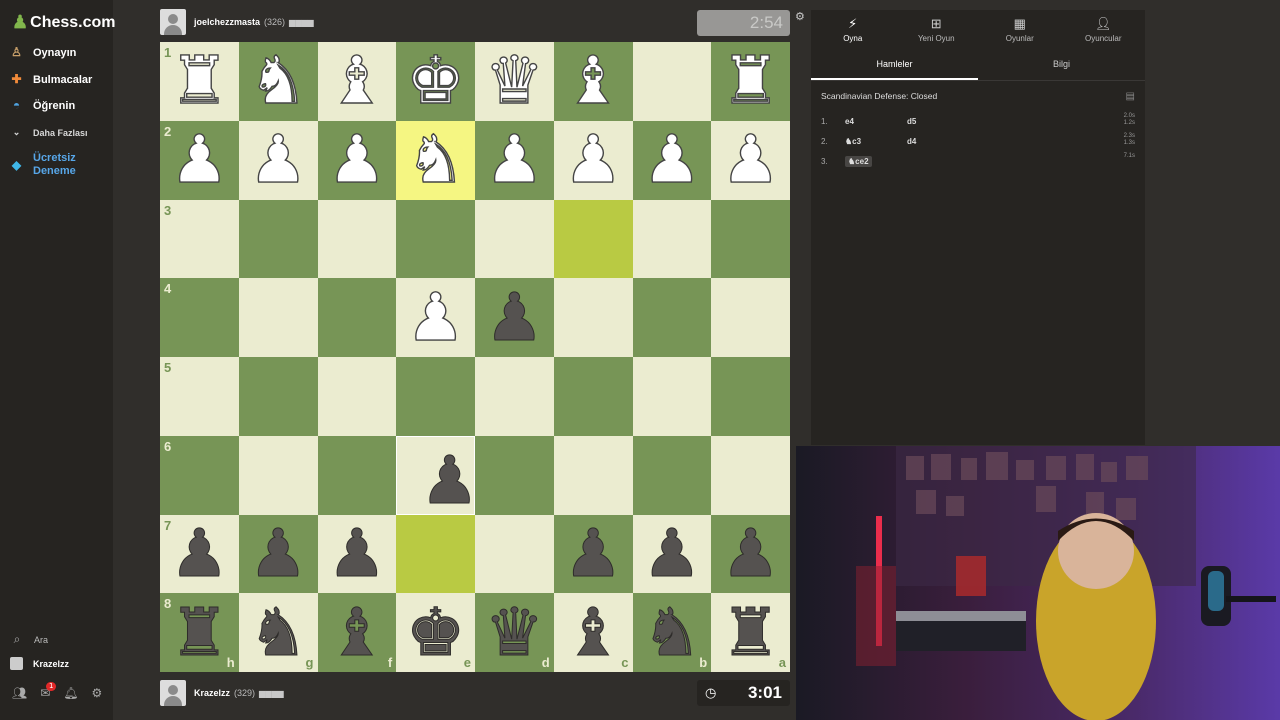 Image resolution: width=1280 pixels, height=720 pixels. I want to click on square-d5, so click(514, 396).